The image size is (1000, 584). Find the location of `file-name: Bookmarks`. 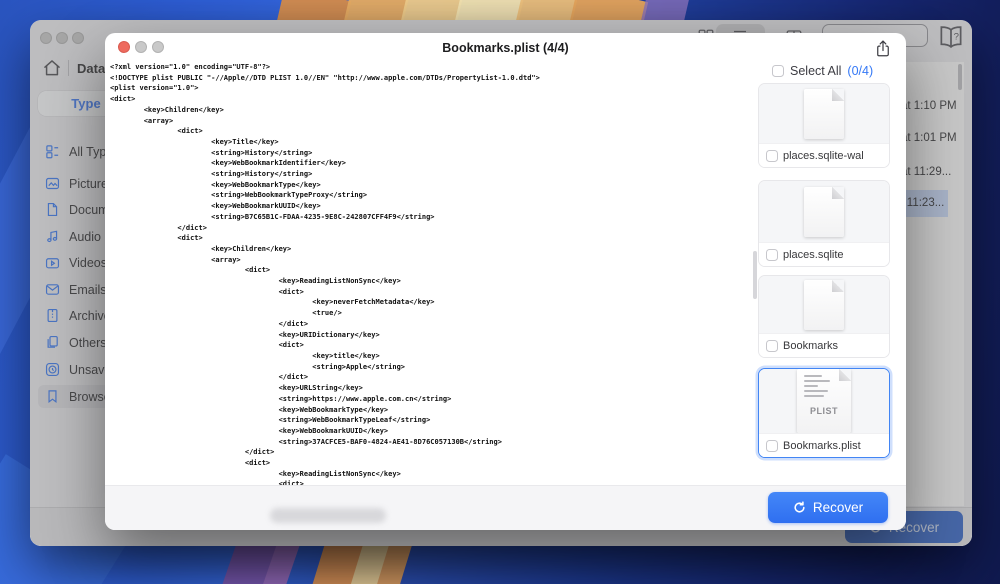

file-name: Bookmarks is located at coordinates (811, 345).